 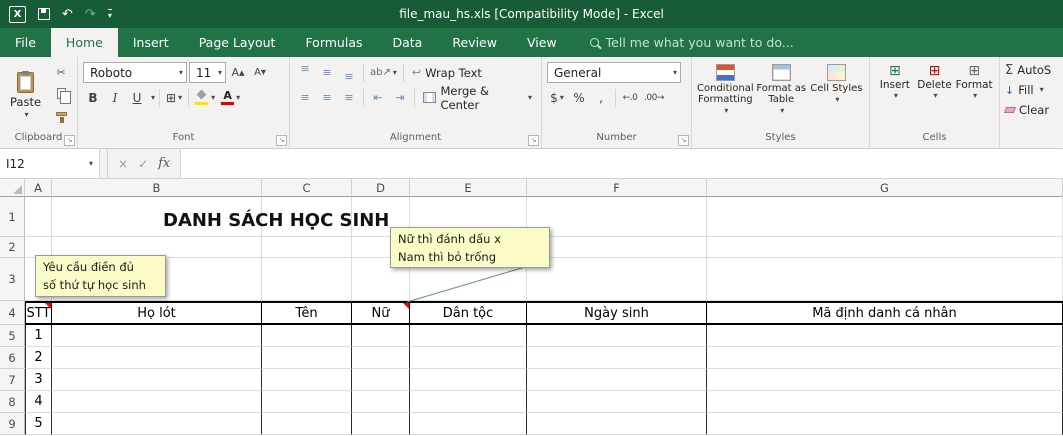 What do you see at coordinates (617, 424) in the screenshot?
I see `cell-F9` at bounding box center [617, 424].